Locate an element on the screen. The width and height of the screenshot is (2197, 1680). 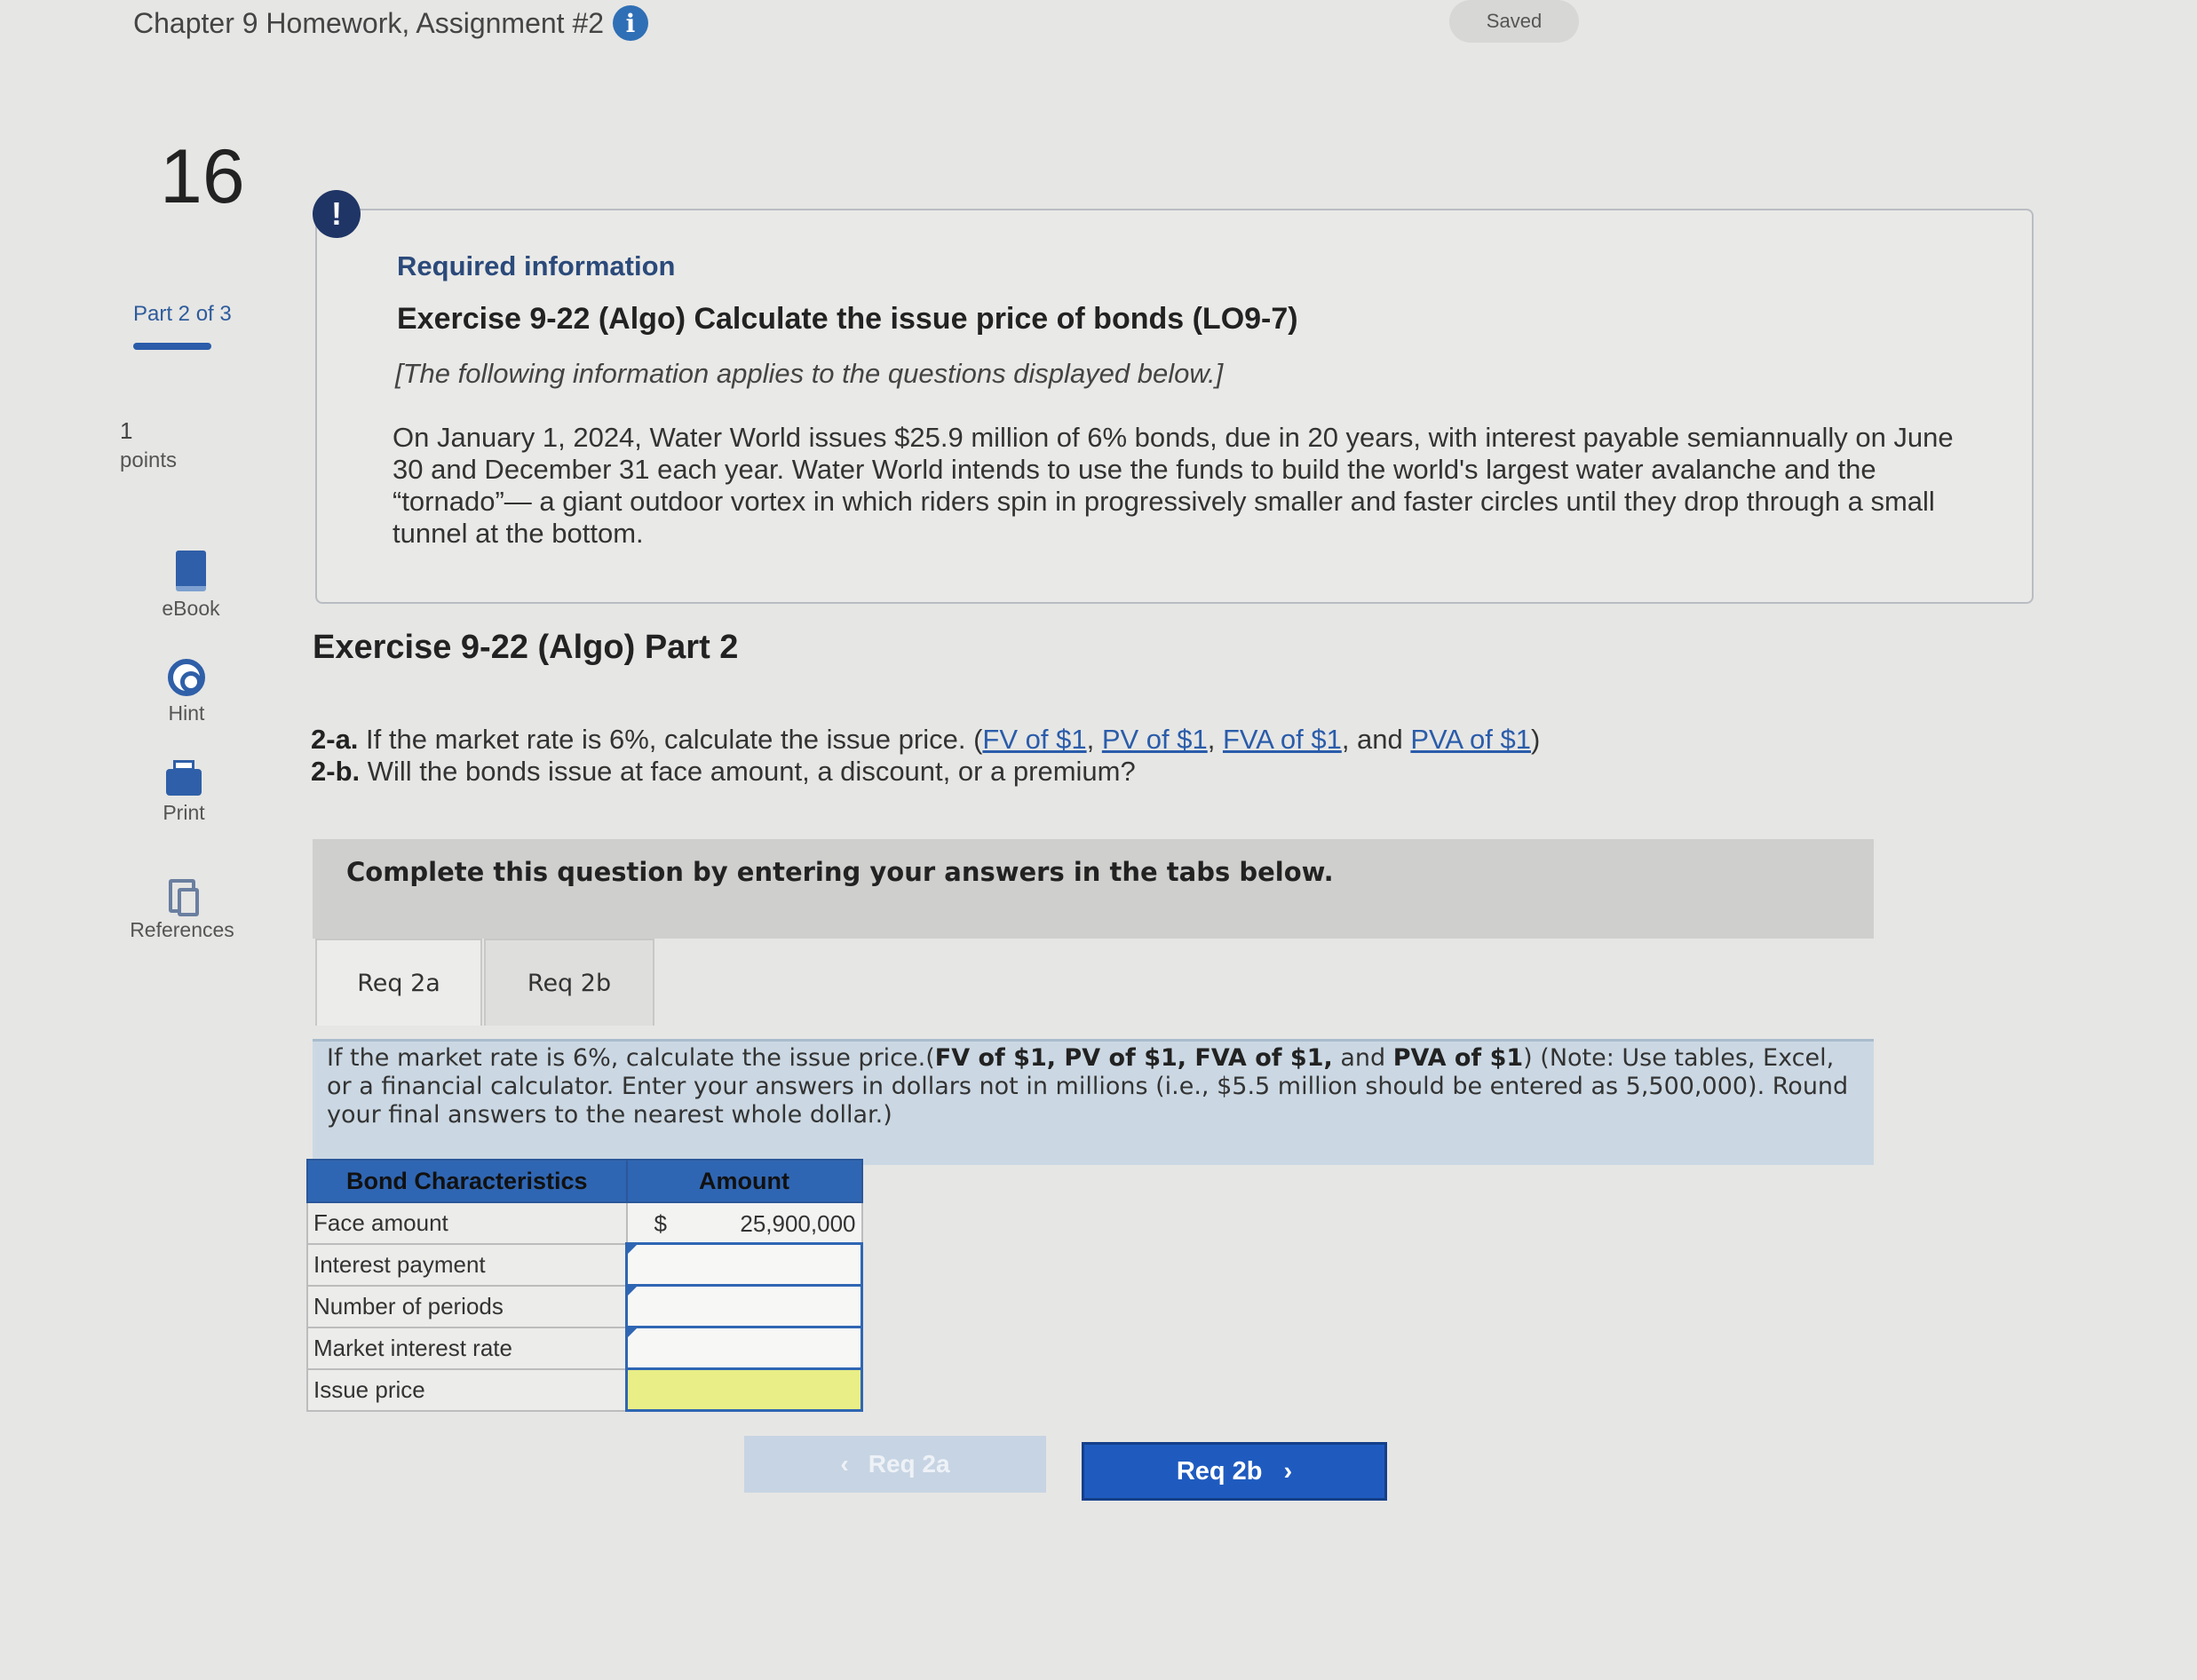
hint-button: Hint is located at coordinates (186, 692).